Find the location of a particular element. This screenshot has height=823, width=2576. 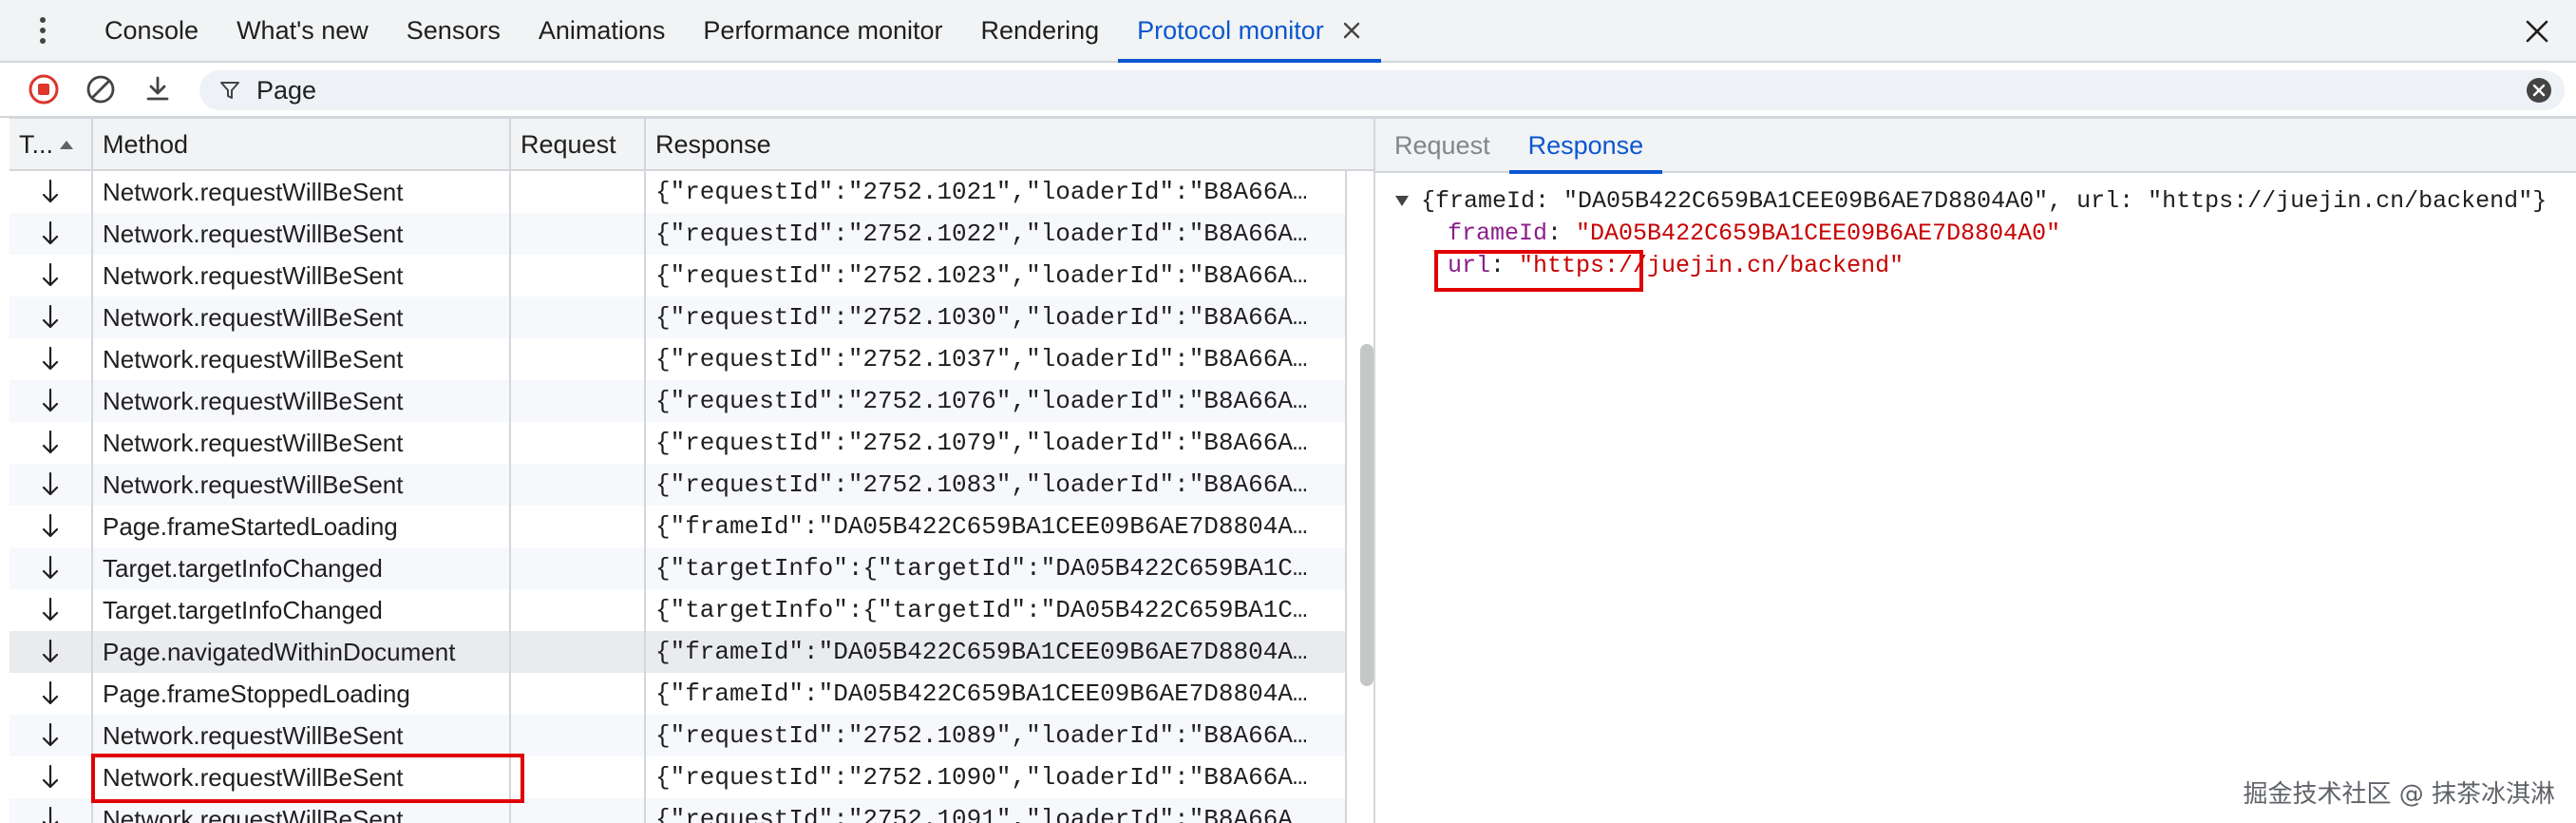

tab-performance-monitor: Performance monitor is located at coordinates (822, 30).